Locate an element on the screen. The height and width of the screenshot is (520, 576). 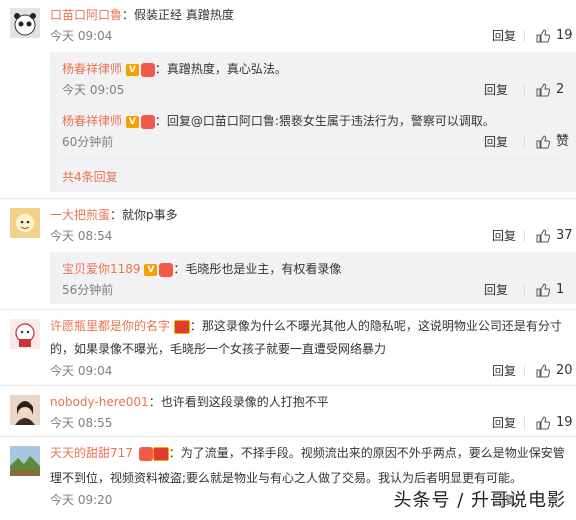
landscape-avatar-icon is located at coordinates (25, 461).